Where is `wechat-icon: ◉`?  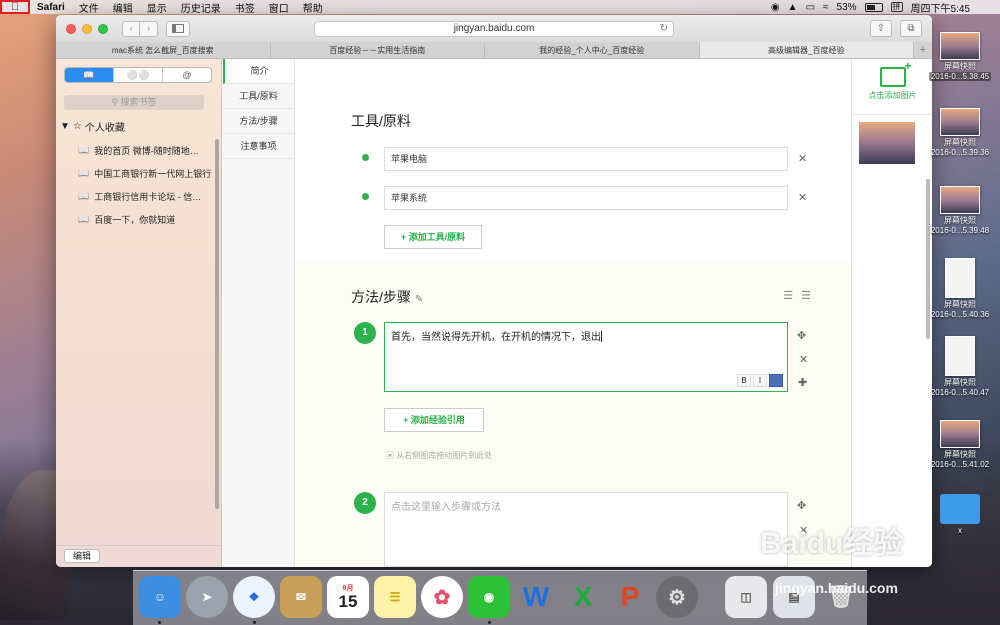
wechat-icon: ◉ is located at coordinates (489, 597).